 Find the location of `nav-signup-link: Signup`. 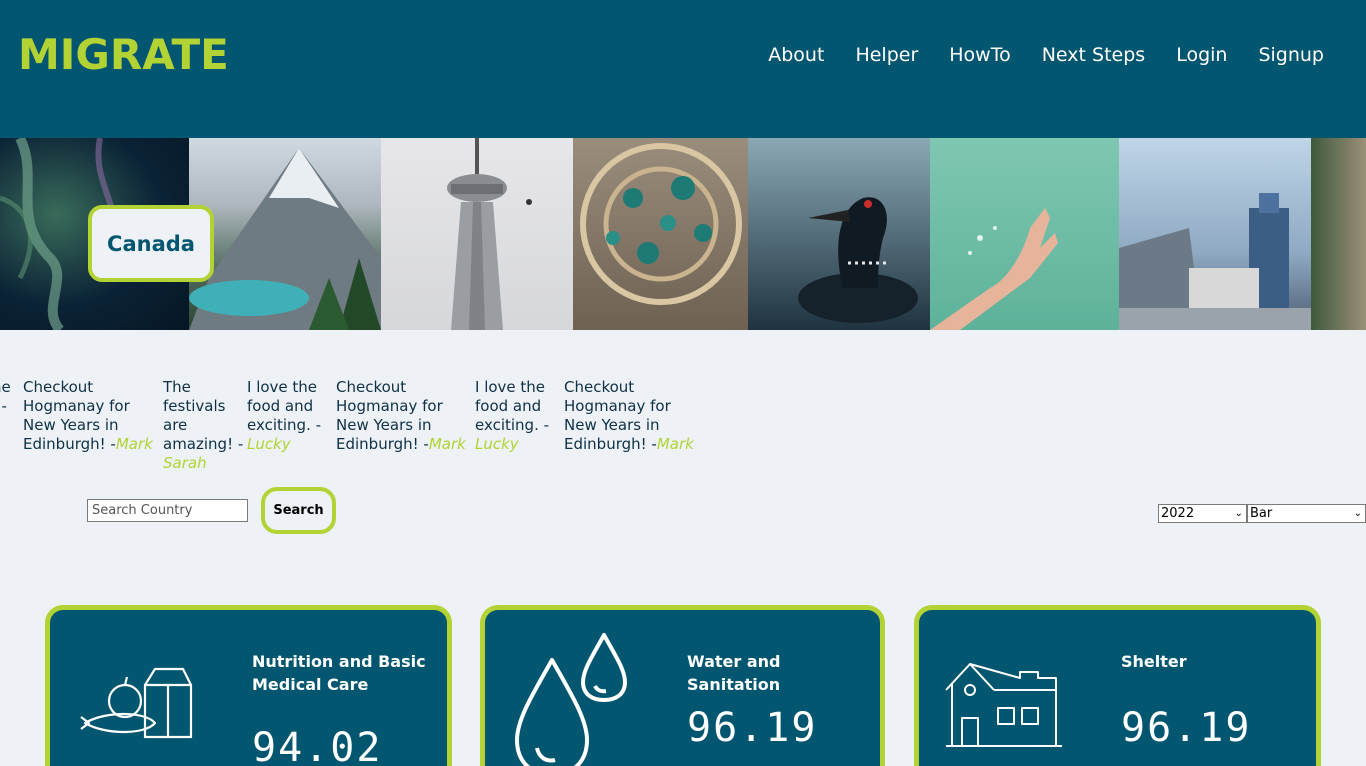

nav-signup-link: Signup is located at coordinates (1291, 55).